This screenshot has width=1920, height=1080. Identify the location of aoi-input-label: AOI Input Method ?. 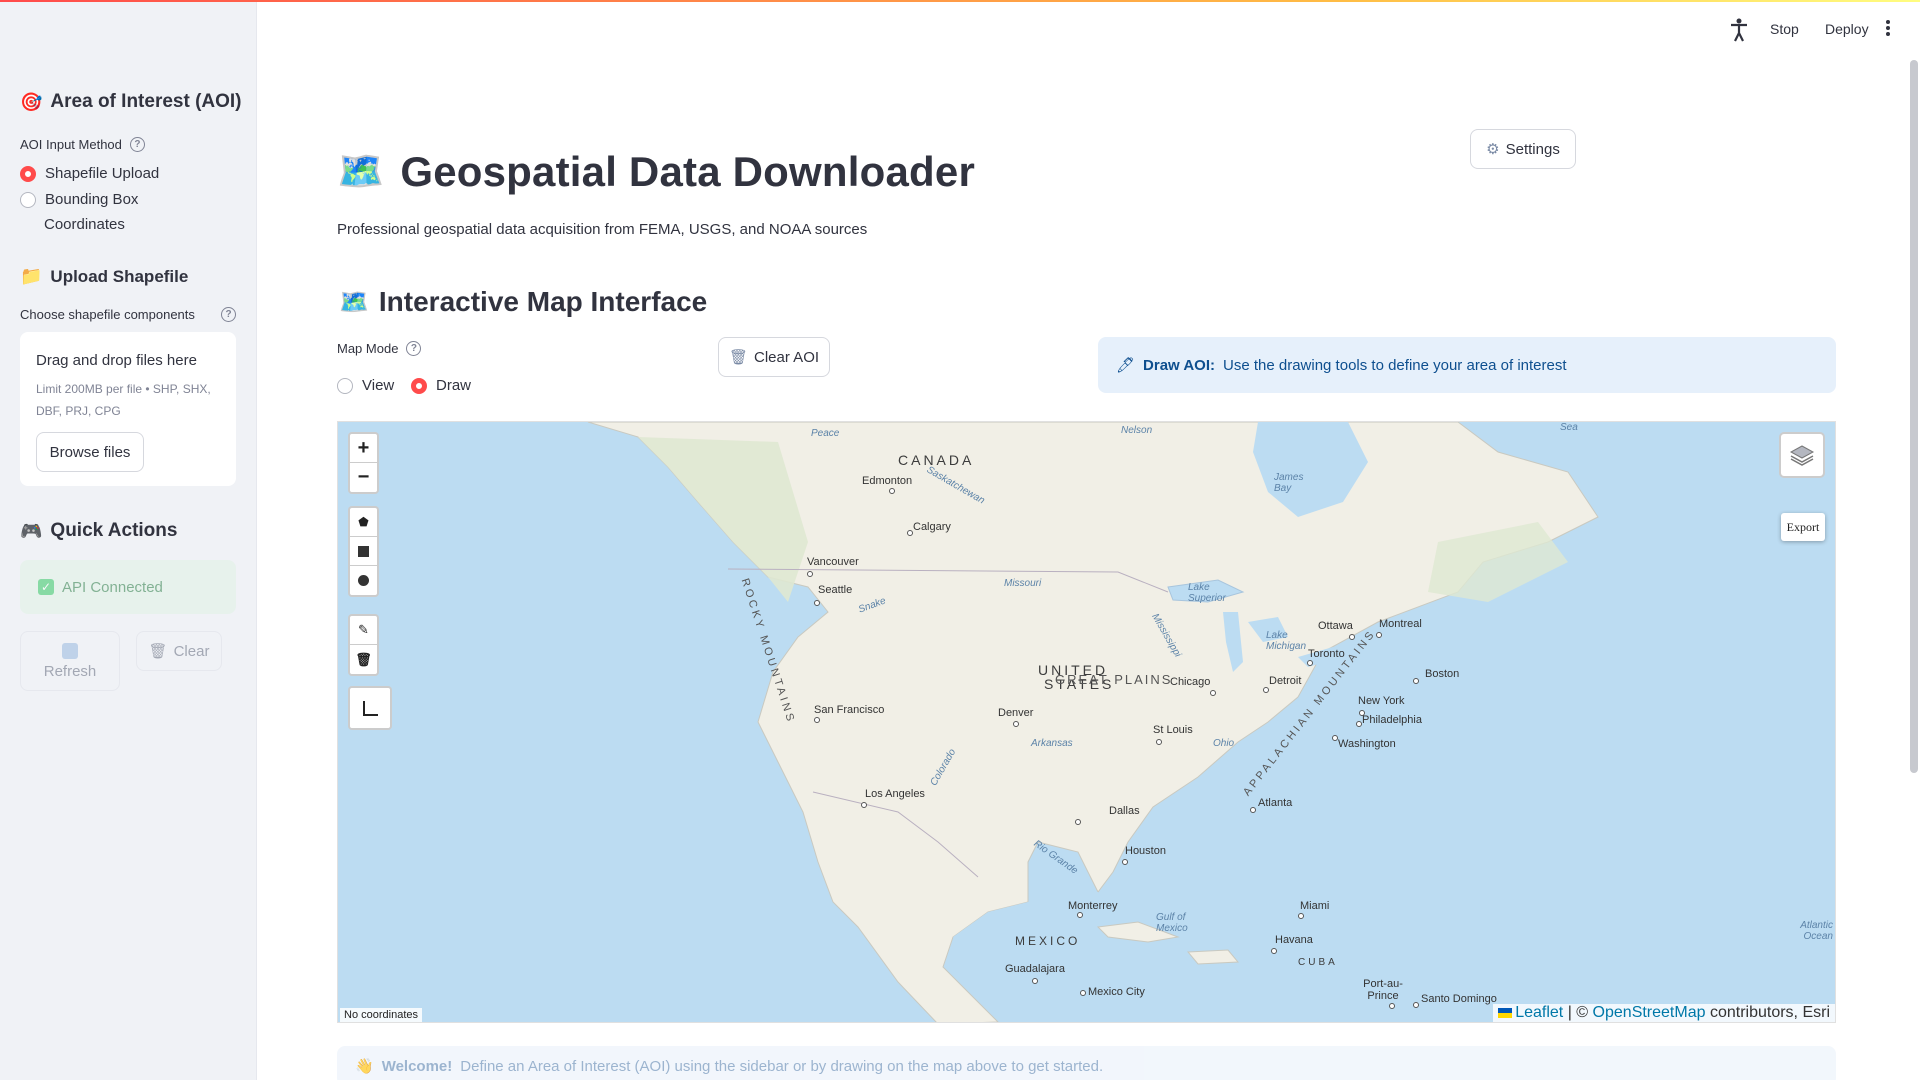
(82, 144).